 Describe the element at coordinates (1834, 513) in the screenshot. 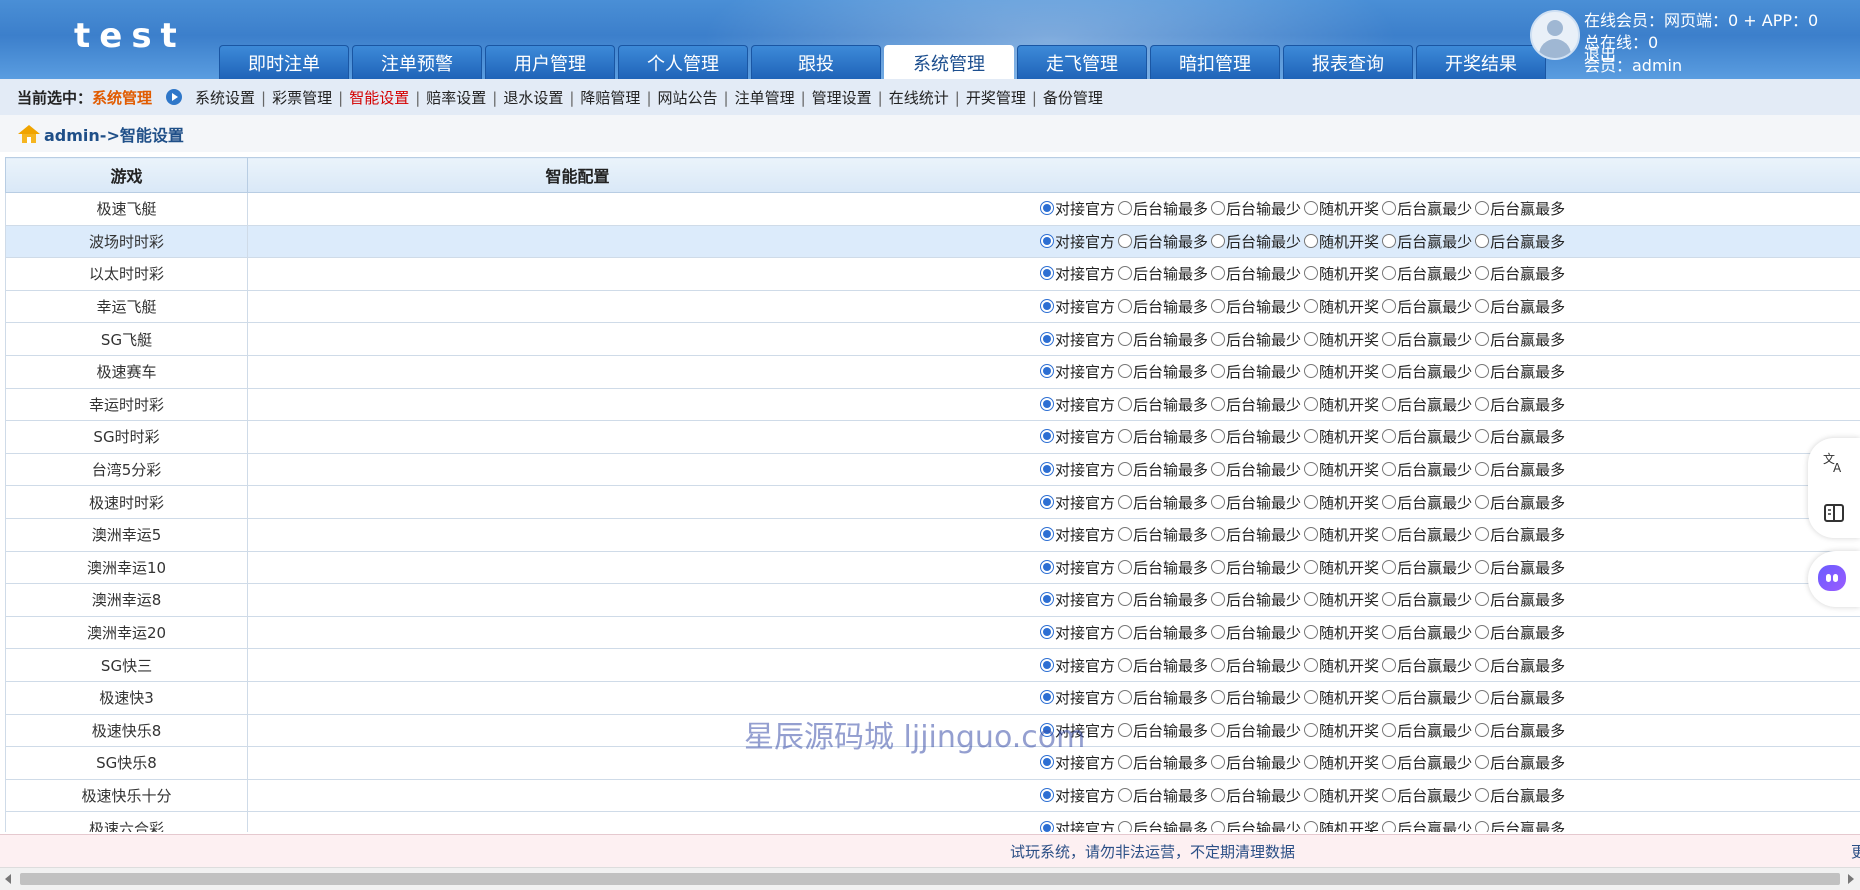

I see `reader-icon` at that location.